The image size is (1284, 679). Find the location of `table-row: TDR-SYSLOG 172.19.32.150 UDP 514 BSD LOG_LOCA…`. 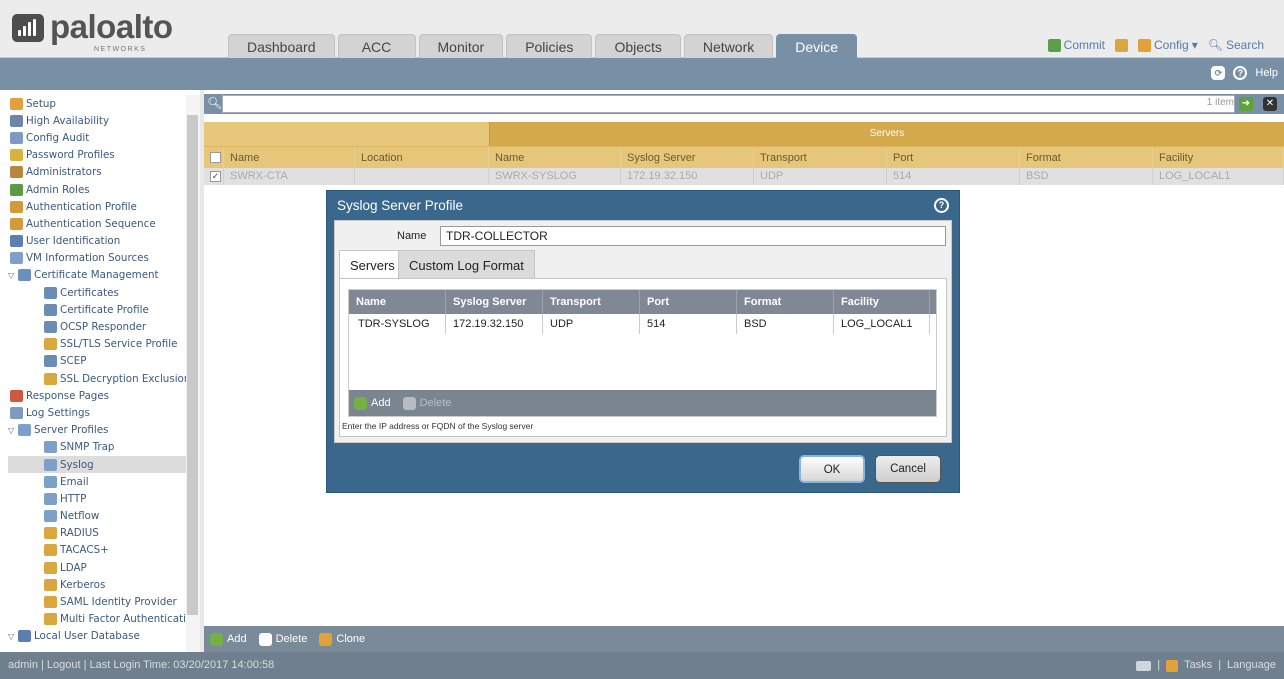

table-row: TDR-SYSLOG 172.19.32.150 UDP 514 BSD LOG_LOCA… is located at coordinates (642, 324).